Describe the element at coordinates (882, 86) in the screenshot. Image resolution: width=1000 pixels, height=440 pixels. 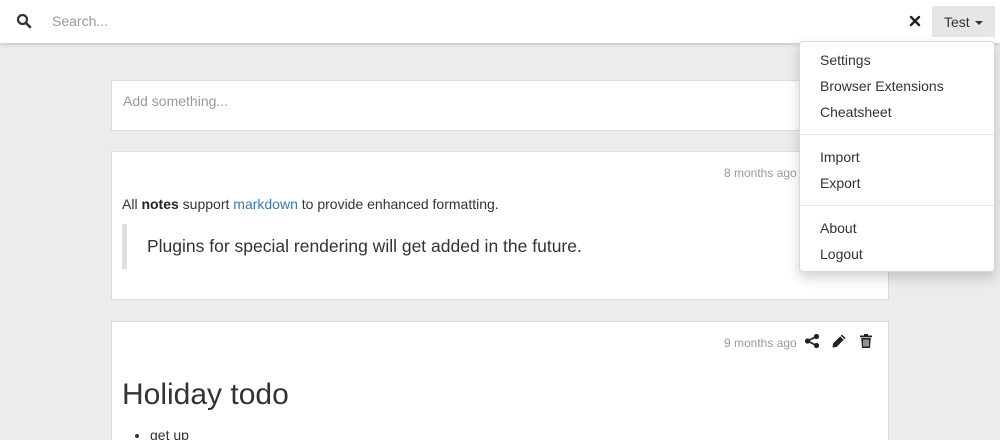
I see `menu-item-browser-extensions: Browser Extensions` at that location.